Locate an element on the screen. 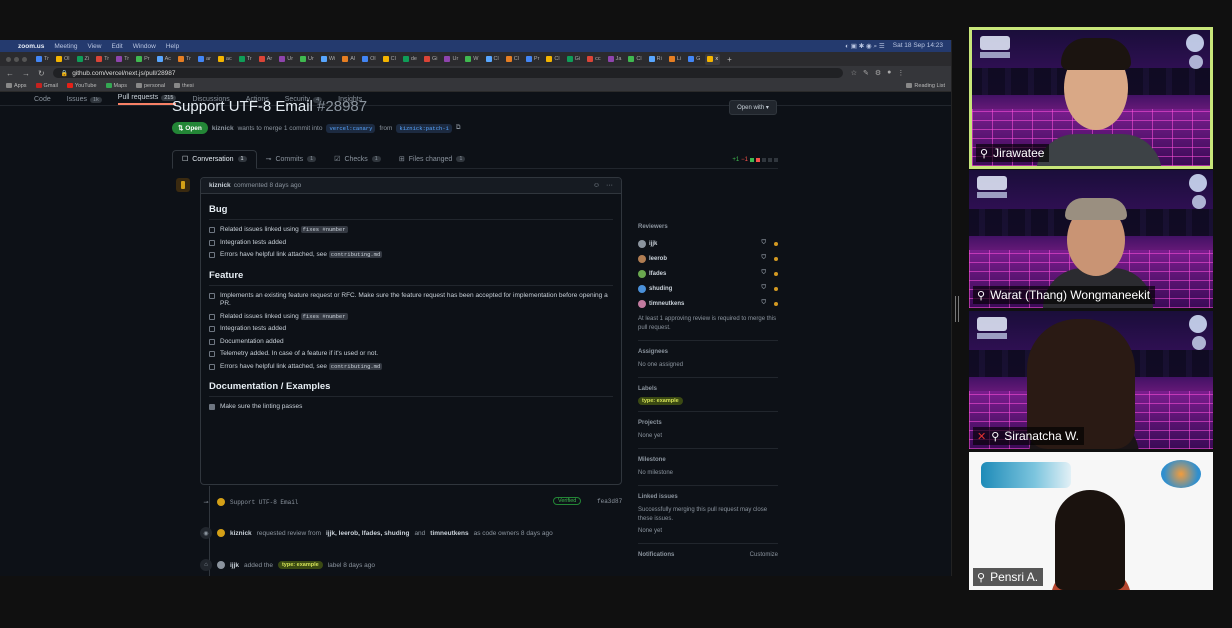 This screenshot has width=1232, height=628. profile-icon: ● is located at coordinates (889, 73).